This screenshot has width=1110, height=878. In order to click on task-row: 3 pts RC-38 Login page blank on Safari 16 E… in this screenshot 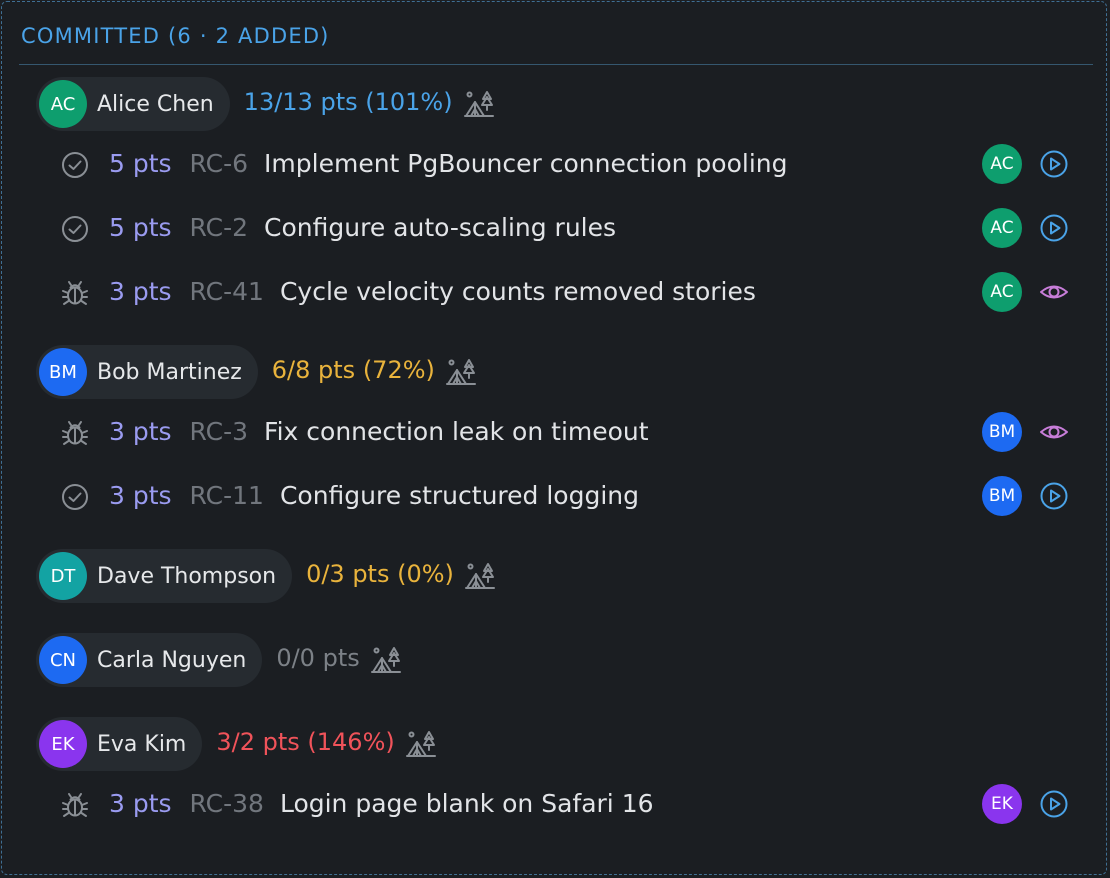, I will do `click(555, 804)`.